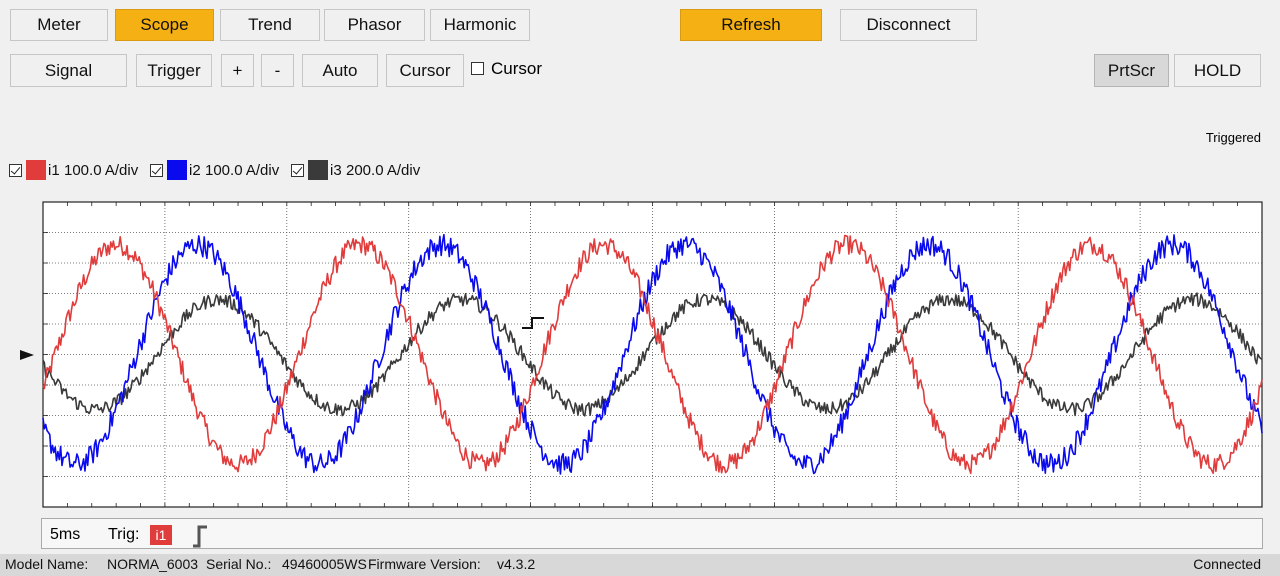  What do you see at coordinates (297, 170) in the screenshot?
I see `channel-i3-checkbox` at bounding box center [297, 170].